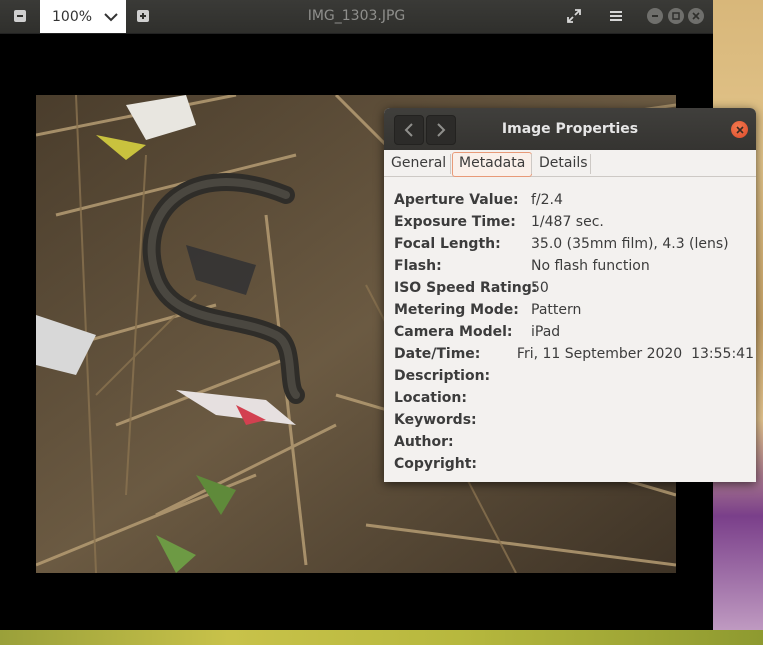 The image size is (763, 645). I want to click on property-value: iPad, so click(546, 332).